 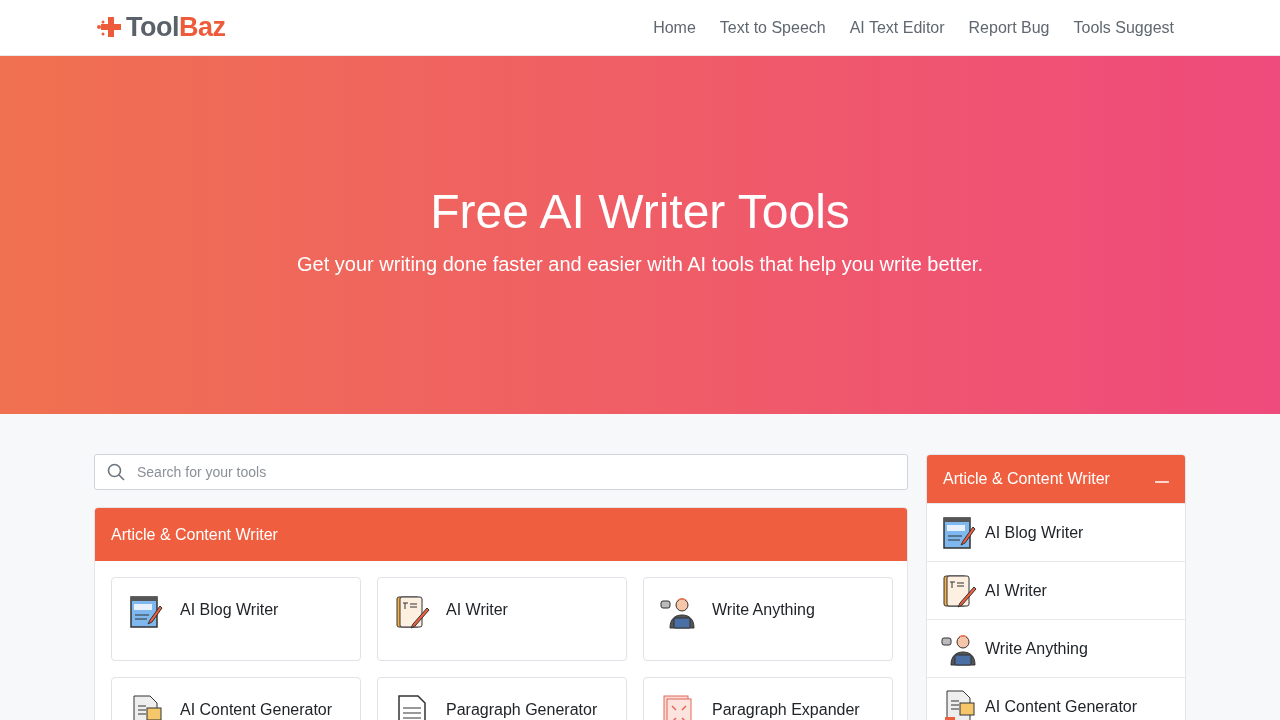 What do you see at coordinates (1009, 27) in the screenshot?
I see `nav-link: Report Bug` at bounding box center [1009, 27].